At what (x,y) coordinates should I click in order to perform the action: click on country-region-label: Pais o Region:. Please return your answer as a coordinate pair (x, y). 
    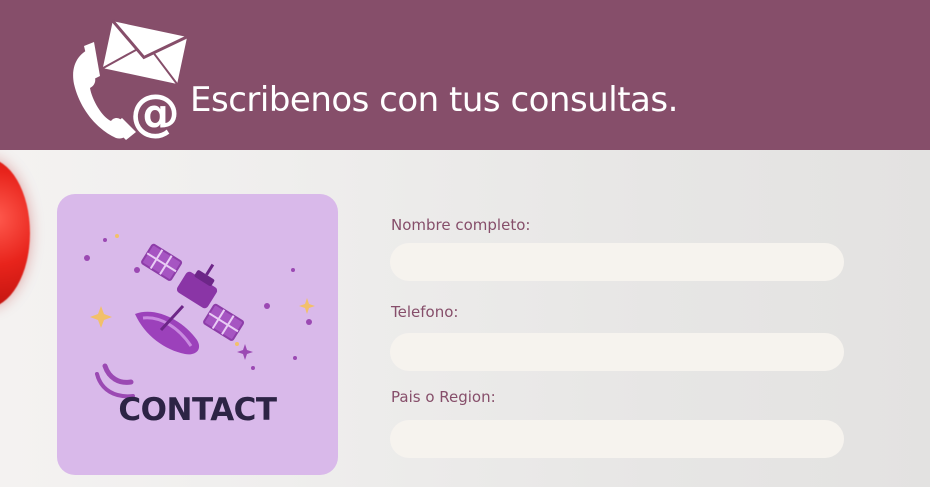
    Looking at the image, I should click on (443, 397).